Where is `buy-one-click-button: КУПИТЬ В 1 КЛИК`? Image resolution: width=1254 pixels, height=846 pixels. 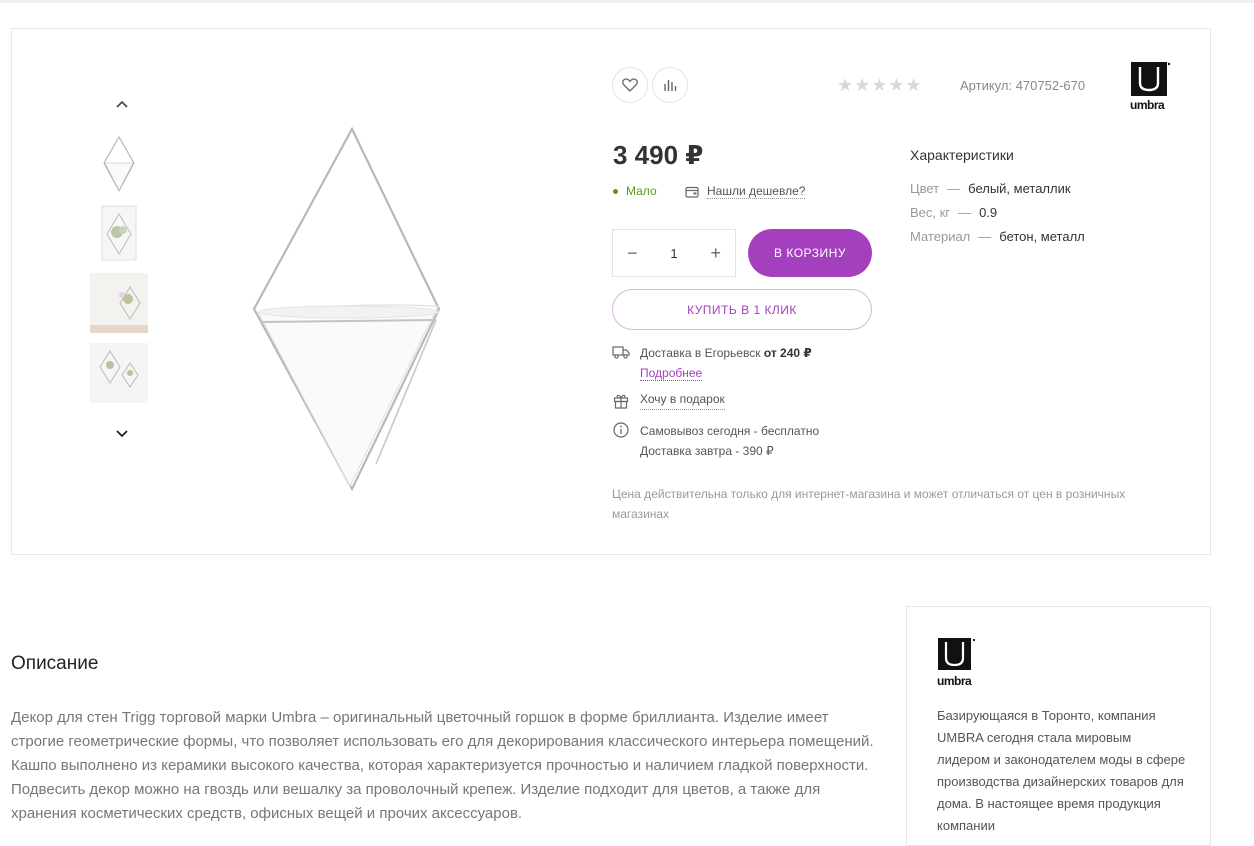 buy-one-click-button: КУПИТЬ В 1 КЛИК is located at coordinates (742, 309).